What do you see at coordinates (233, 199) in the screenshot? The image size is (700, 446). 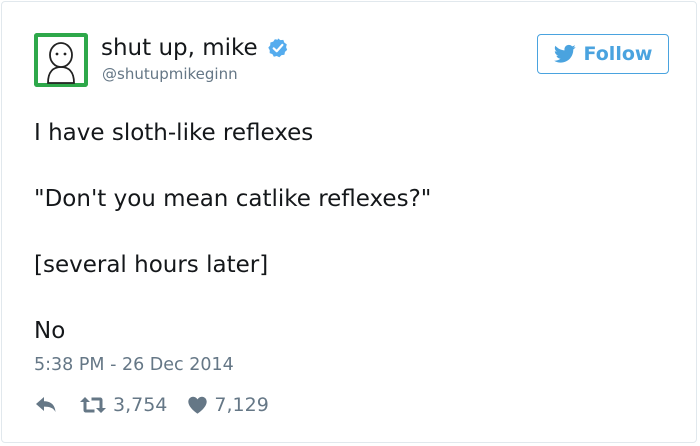 I see `tweet-text-line: "Don't you mean catlike reflexes?"` at bounding box center [233, 199].